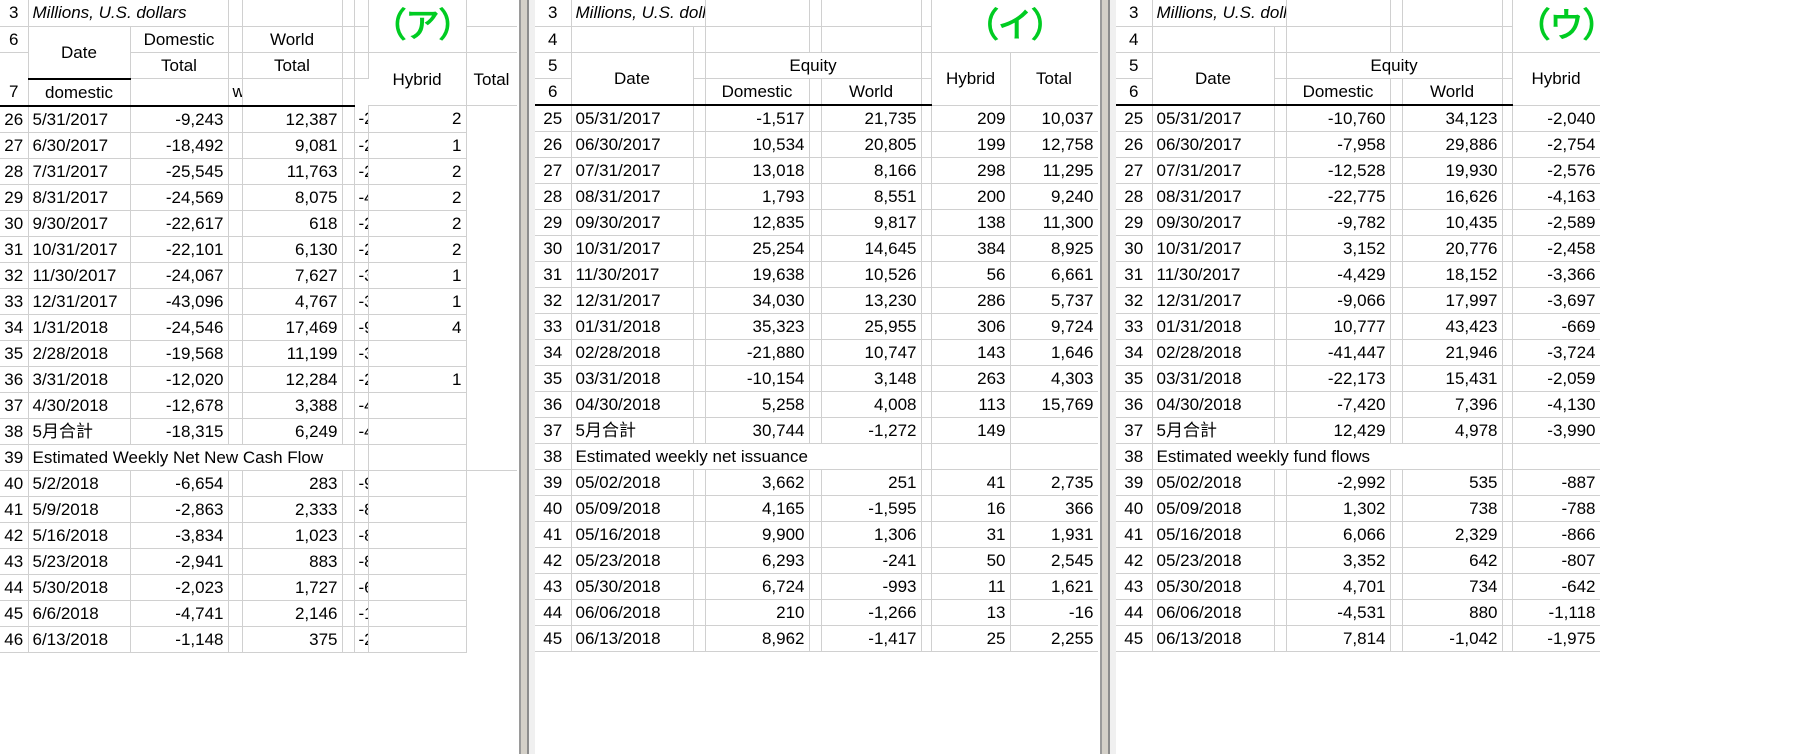 The image size is (1820, 754). Describe the element at coordinates (816, 534) in the screenshot. I see `table-row: 41 05/16/2018 9,900 1,306 31 1,931` at that location.